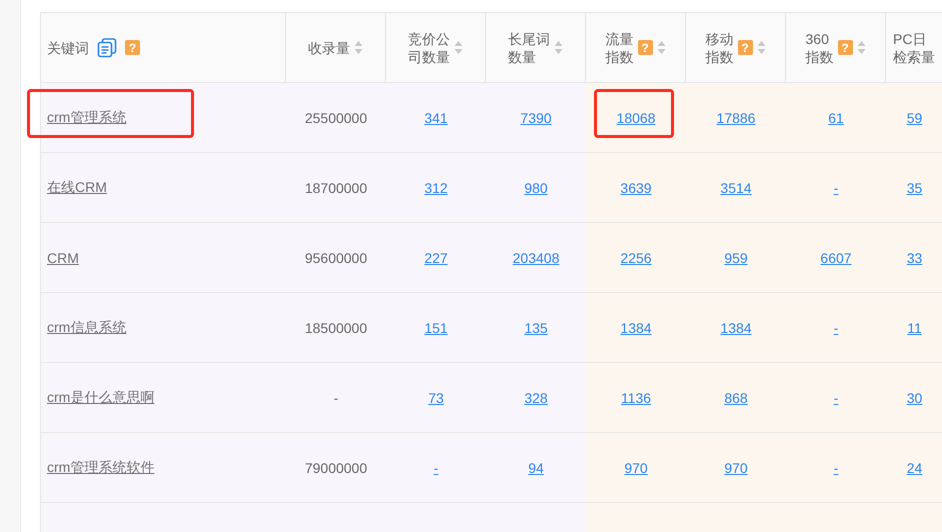 This screenshot has height=532, width=942. I want to click on keyword-link: crm是什么意思啊, so click(100, 397).